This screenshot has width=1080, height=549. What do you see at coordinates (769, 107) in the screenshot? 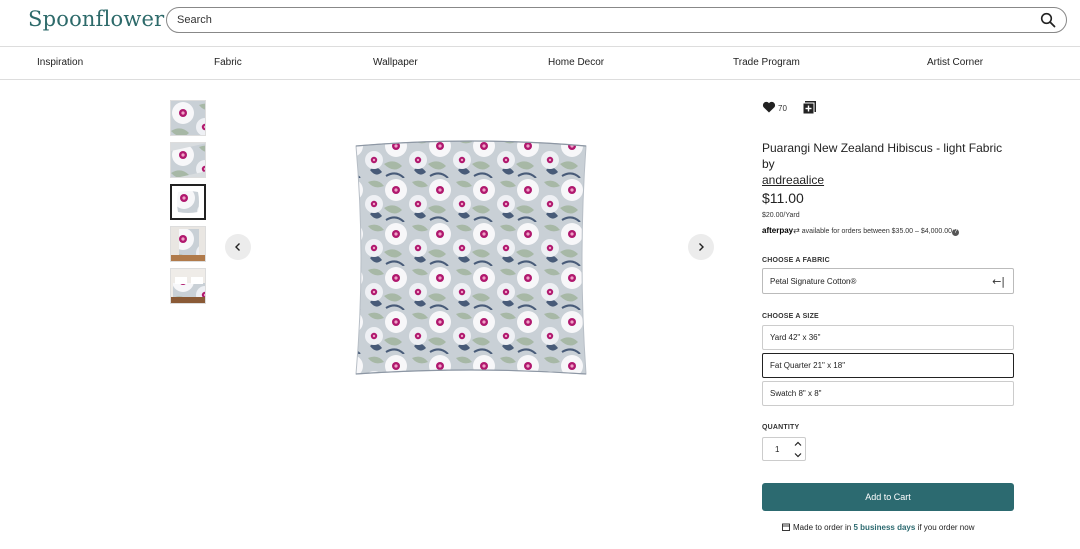
I see `heart-icon` at bounding box center [769, 107].